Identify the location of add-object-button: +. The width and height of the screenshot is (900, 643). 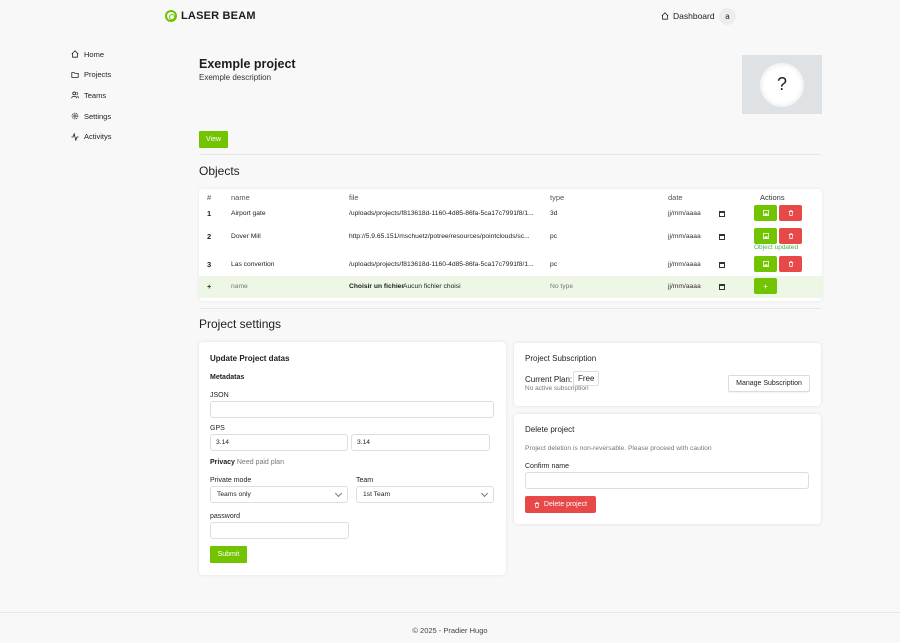
(765, 286).